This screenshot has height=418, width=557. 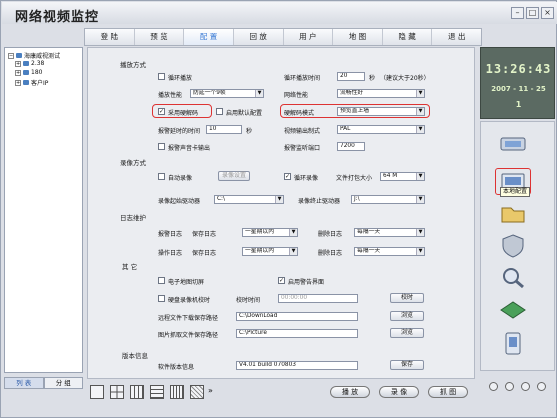 What do you see at coordinates (547, 13) in the screenshot?
I see `close-icon: ×` at bounding box center [547, 13].